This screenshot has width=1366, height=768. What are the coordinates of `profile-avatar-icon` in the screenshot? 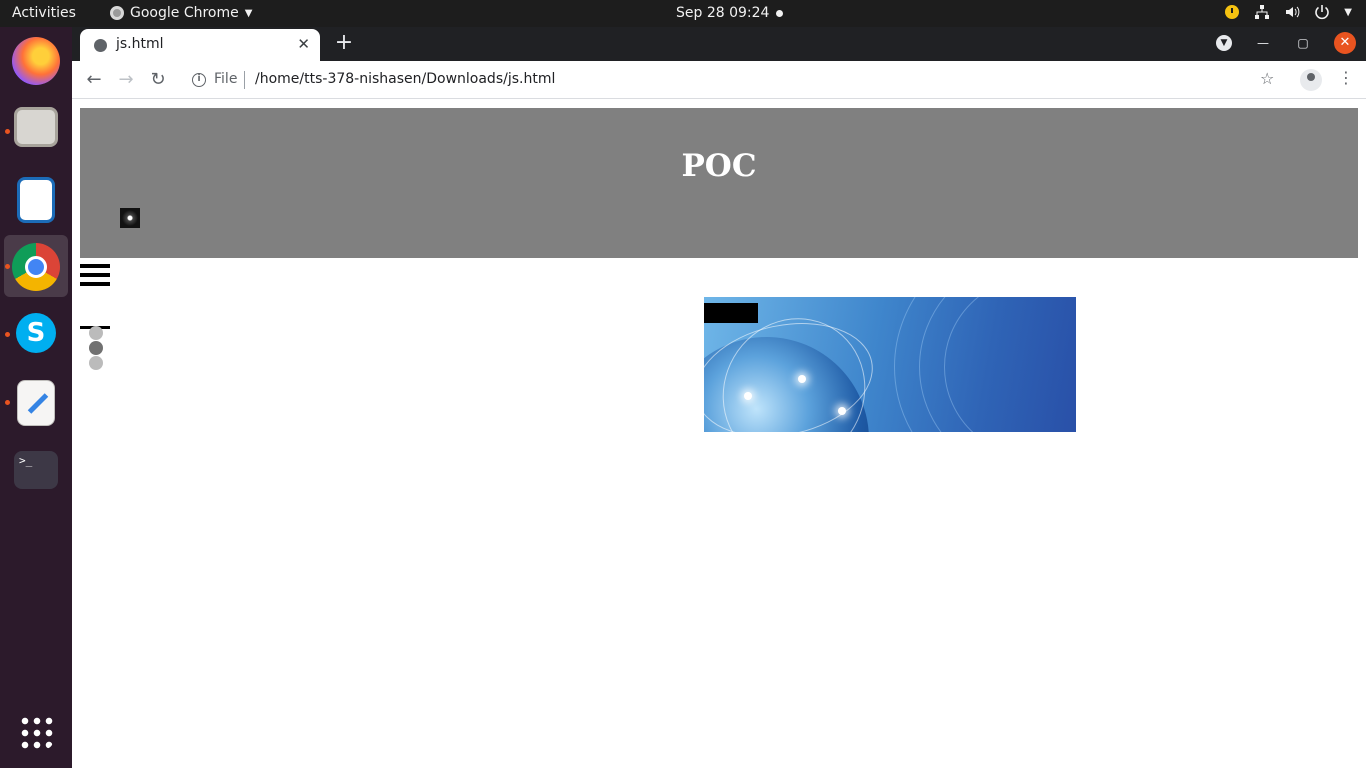 It's located at (1311, 80).